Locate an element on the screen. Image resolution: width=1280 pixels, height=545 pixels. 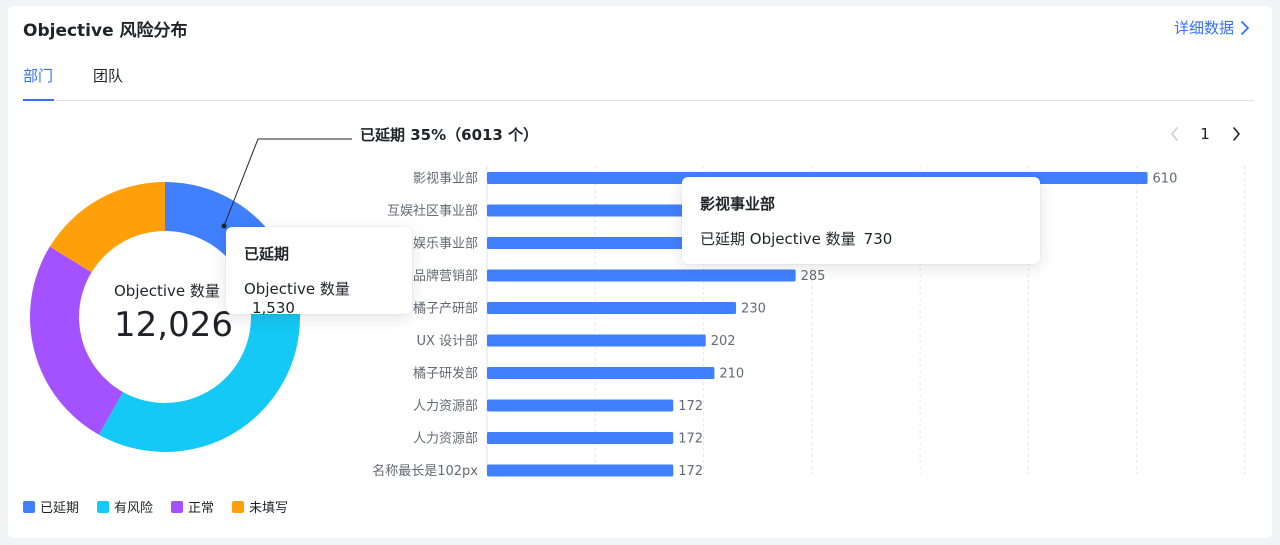
y-tick-label: 娱乐事业部 is located at coordinates (445, 244).